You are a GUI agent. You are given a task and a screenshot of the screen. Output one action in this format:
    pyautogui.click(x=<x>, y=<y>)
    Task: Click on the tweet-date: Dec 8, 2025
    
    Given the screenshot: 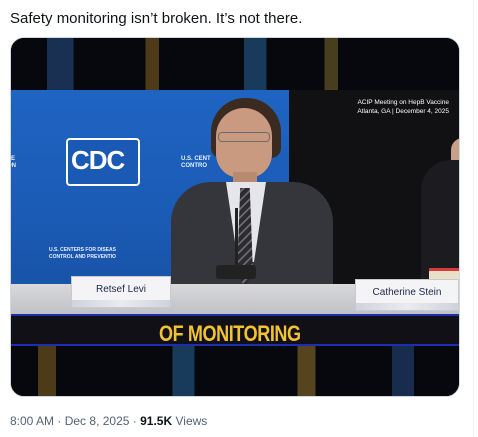 What is the action you would take?
    pyautogui.click(x=97, y=421)
    